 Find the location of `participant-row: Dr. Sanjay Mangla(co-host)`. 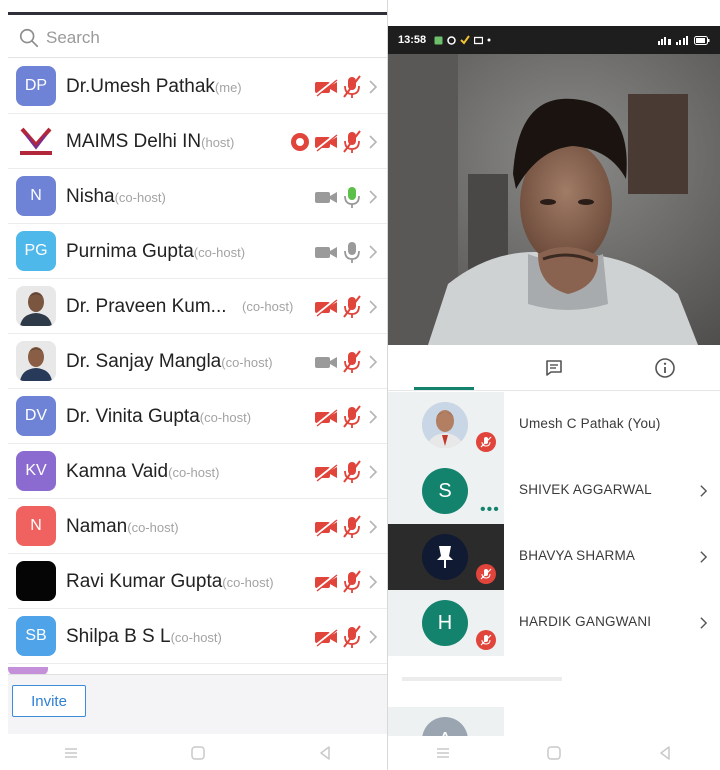

participant-row: Dr. Sanjay Mangla(co-host) is located at coordinates (197, 361).